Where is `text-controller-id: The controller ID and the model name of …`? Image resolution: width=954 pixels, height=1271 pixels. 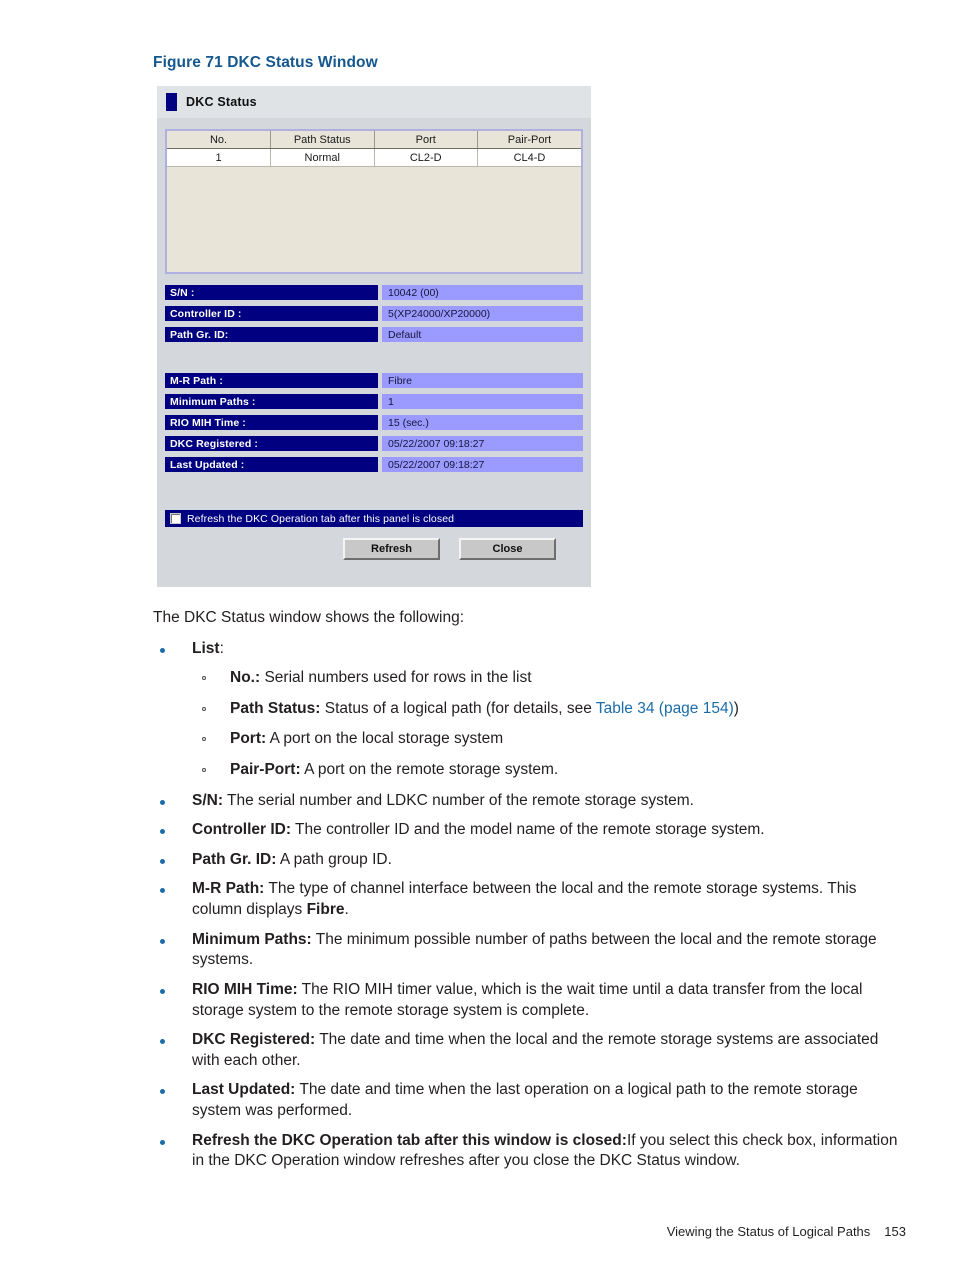 text-controller-id: The controller ID and the model name of … is located at coordinates (528, 830).